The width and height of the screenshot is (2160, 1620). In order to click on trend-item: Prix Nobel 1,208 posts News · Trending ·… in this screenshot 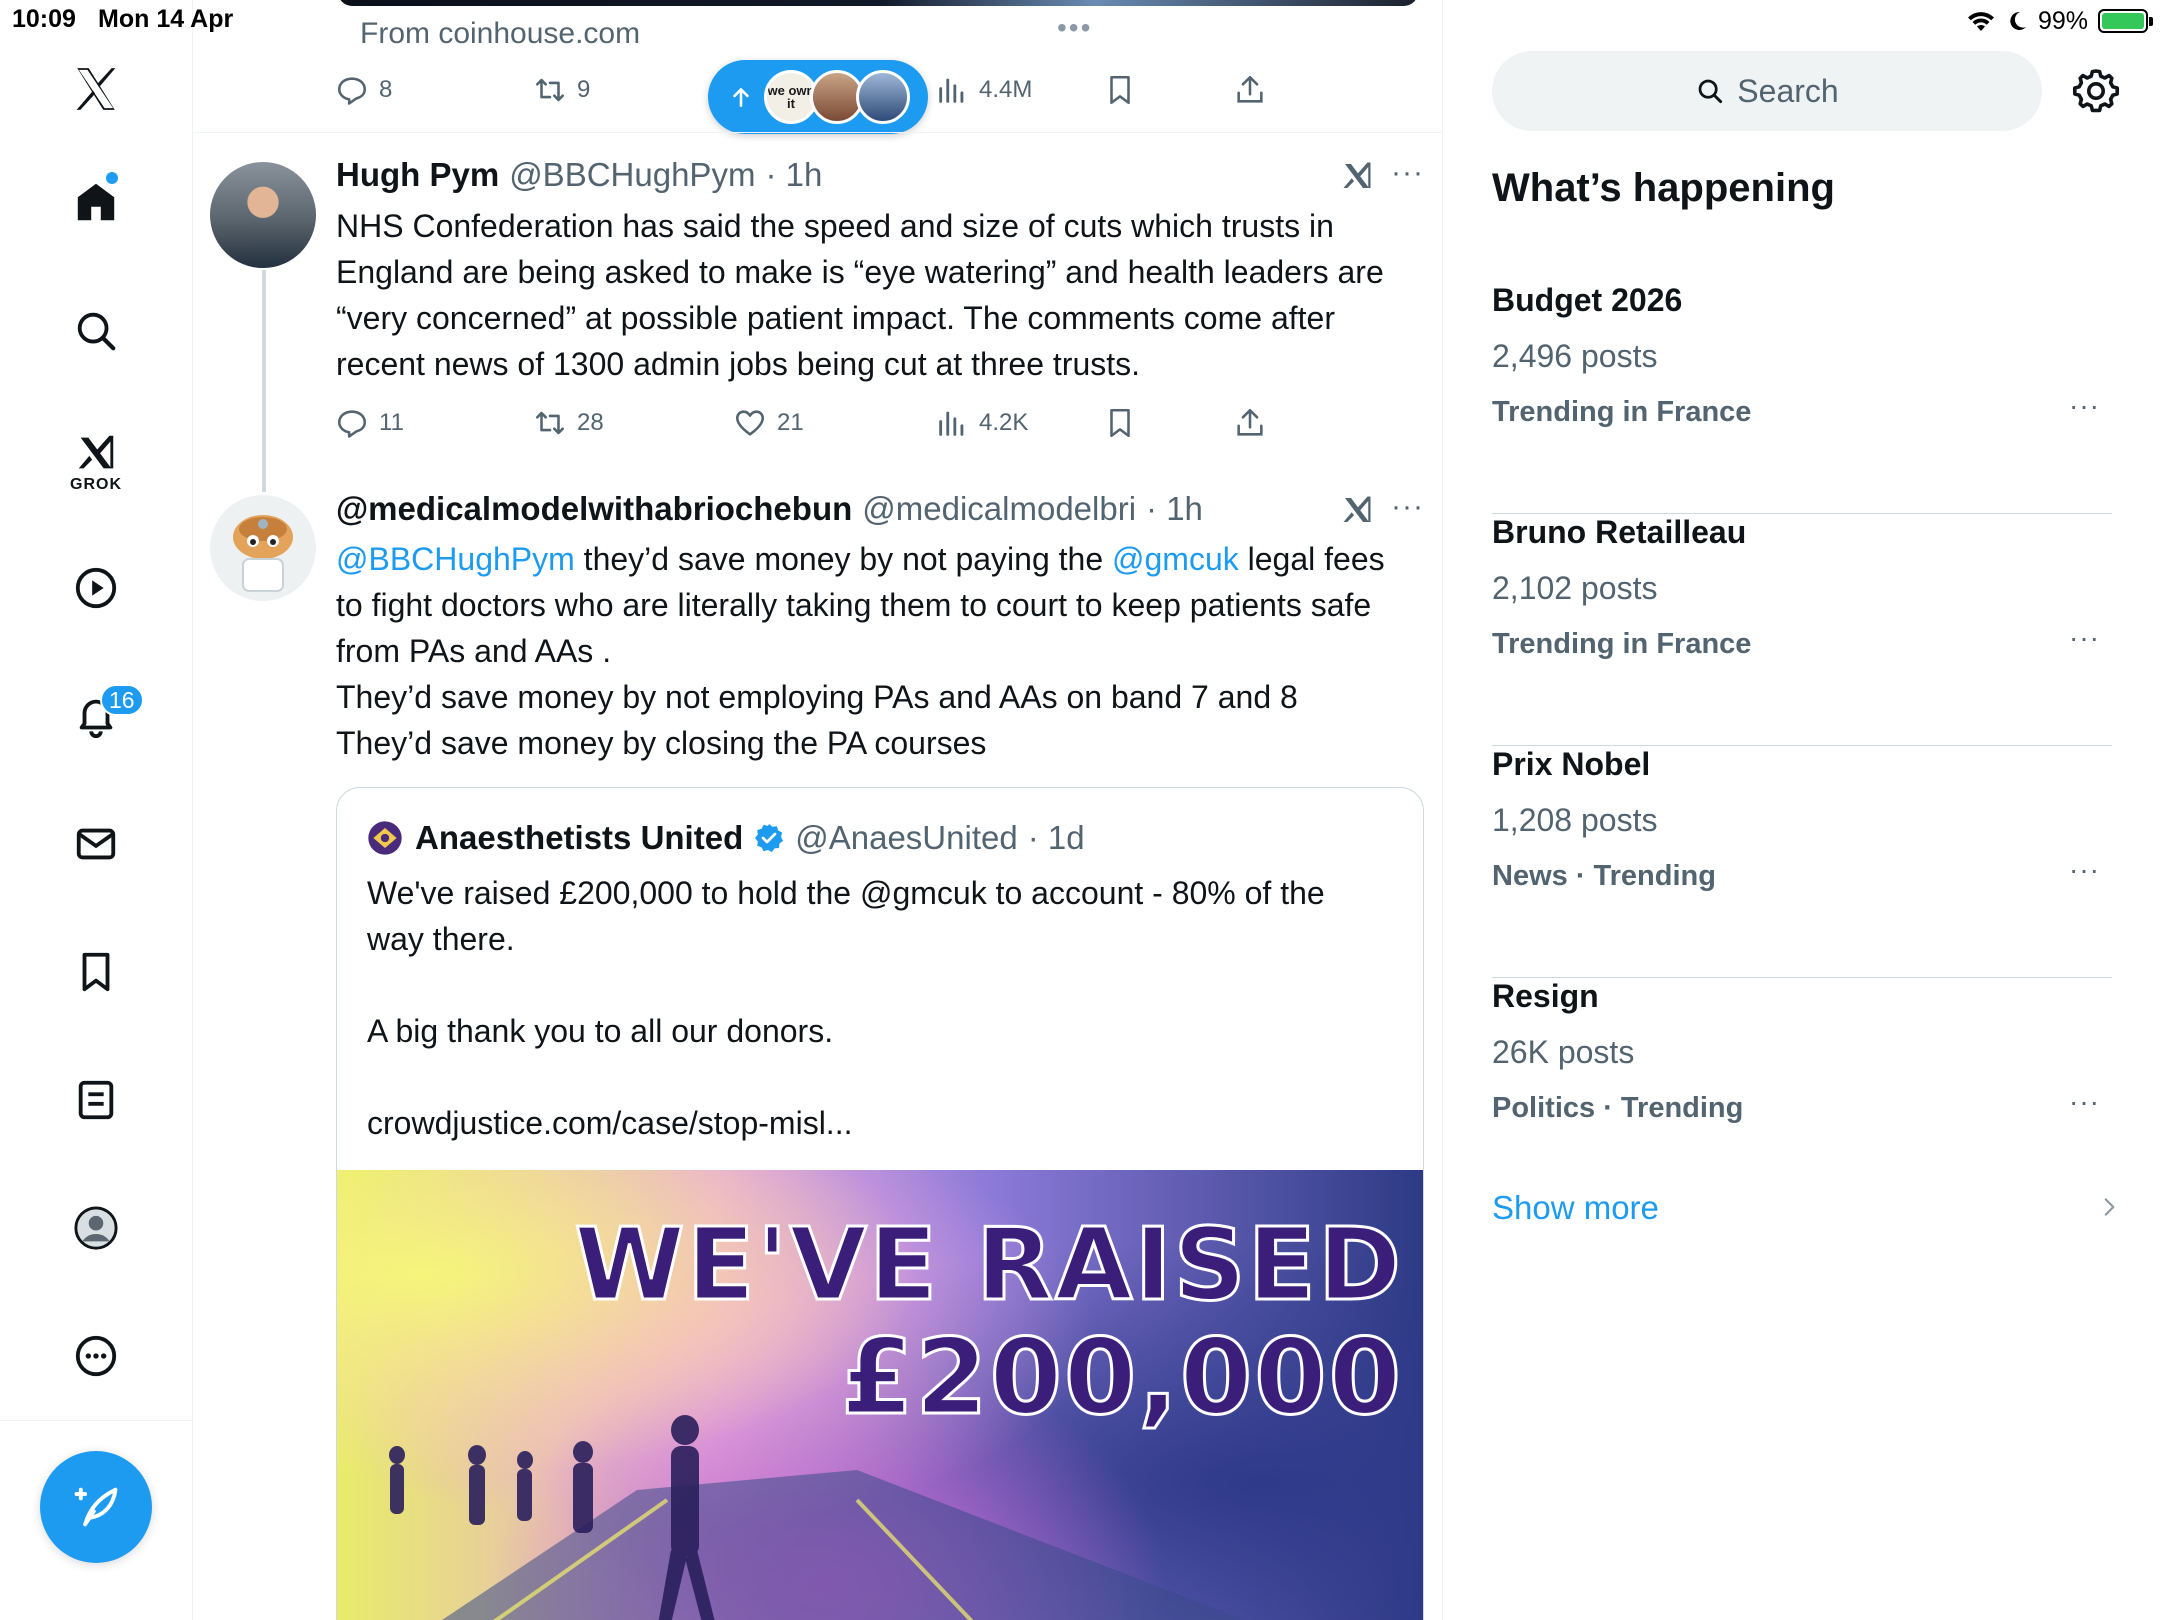, I will do `click(1802, 862)`.